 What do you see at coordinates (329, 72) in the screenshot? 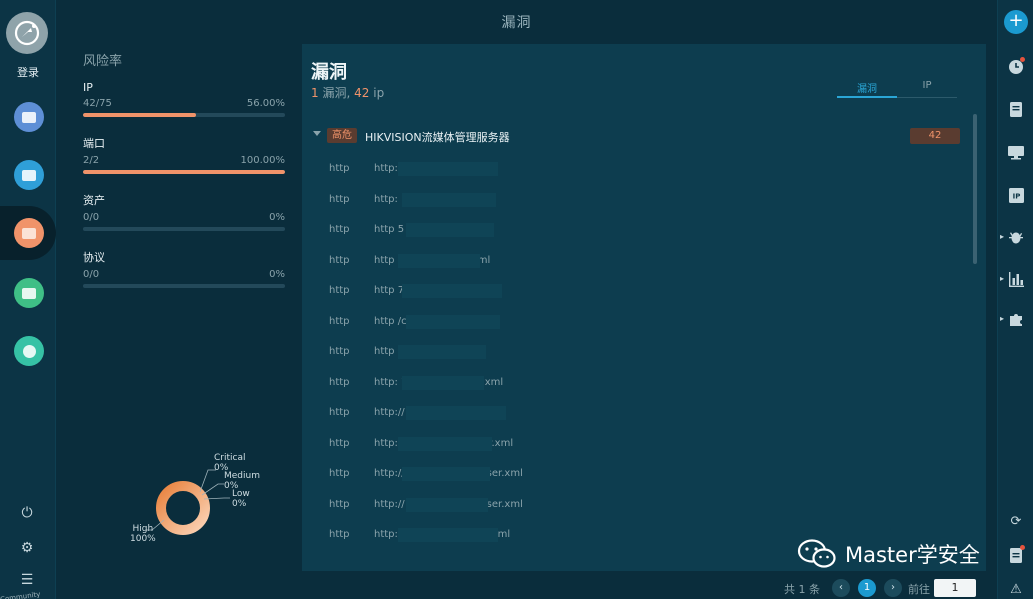
I see `vuln-heading: 漏洞` at bounding box center [329, 72].